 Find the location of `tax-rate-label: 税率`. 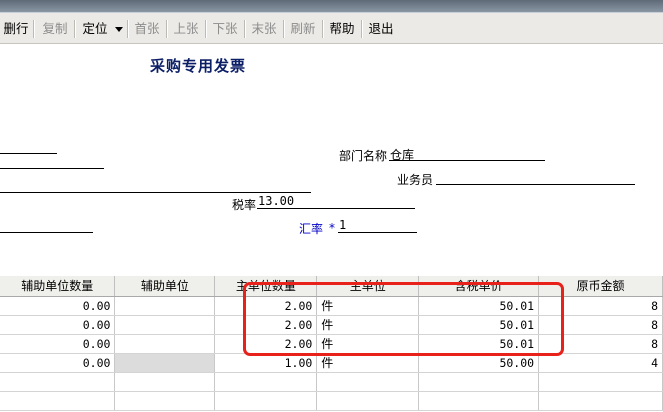

tax-rate-label: 税率 is located at coordinates (244, 205).